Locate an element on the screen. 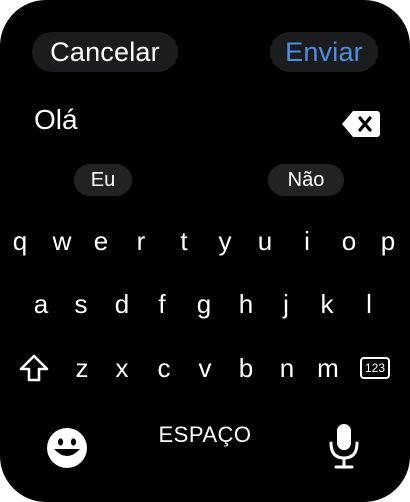 Image resolution: width=410 pixels, height=502 pixels. key-p: p is located at coordinates (388, 241).